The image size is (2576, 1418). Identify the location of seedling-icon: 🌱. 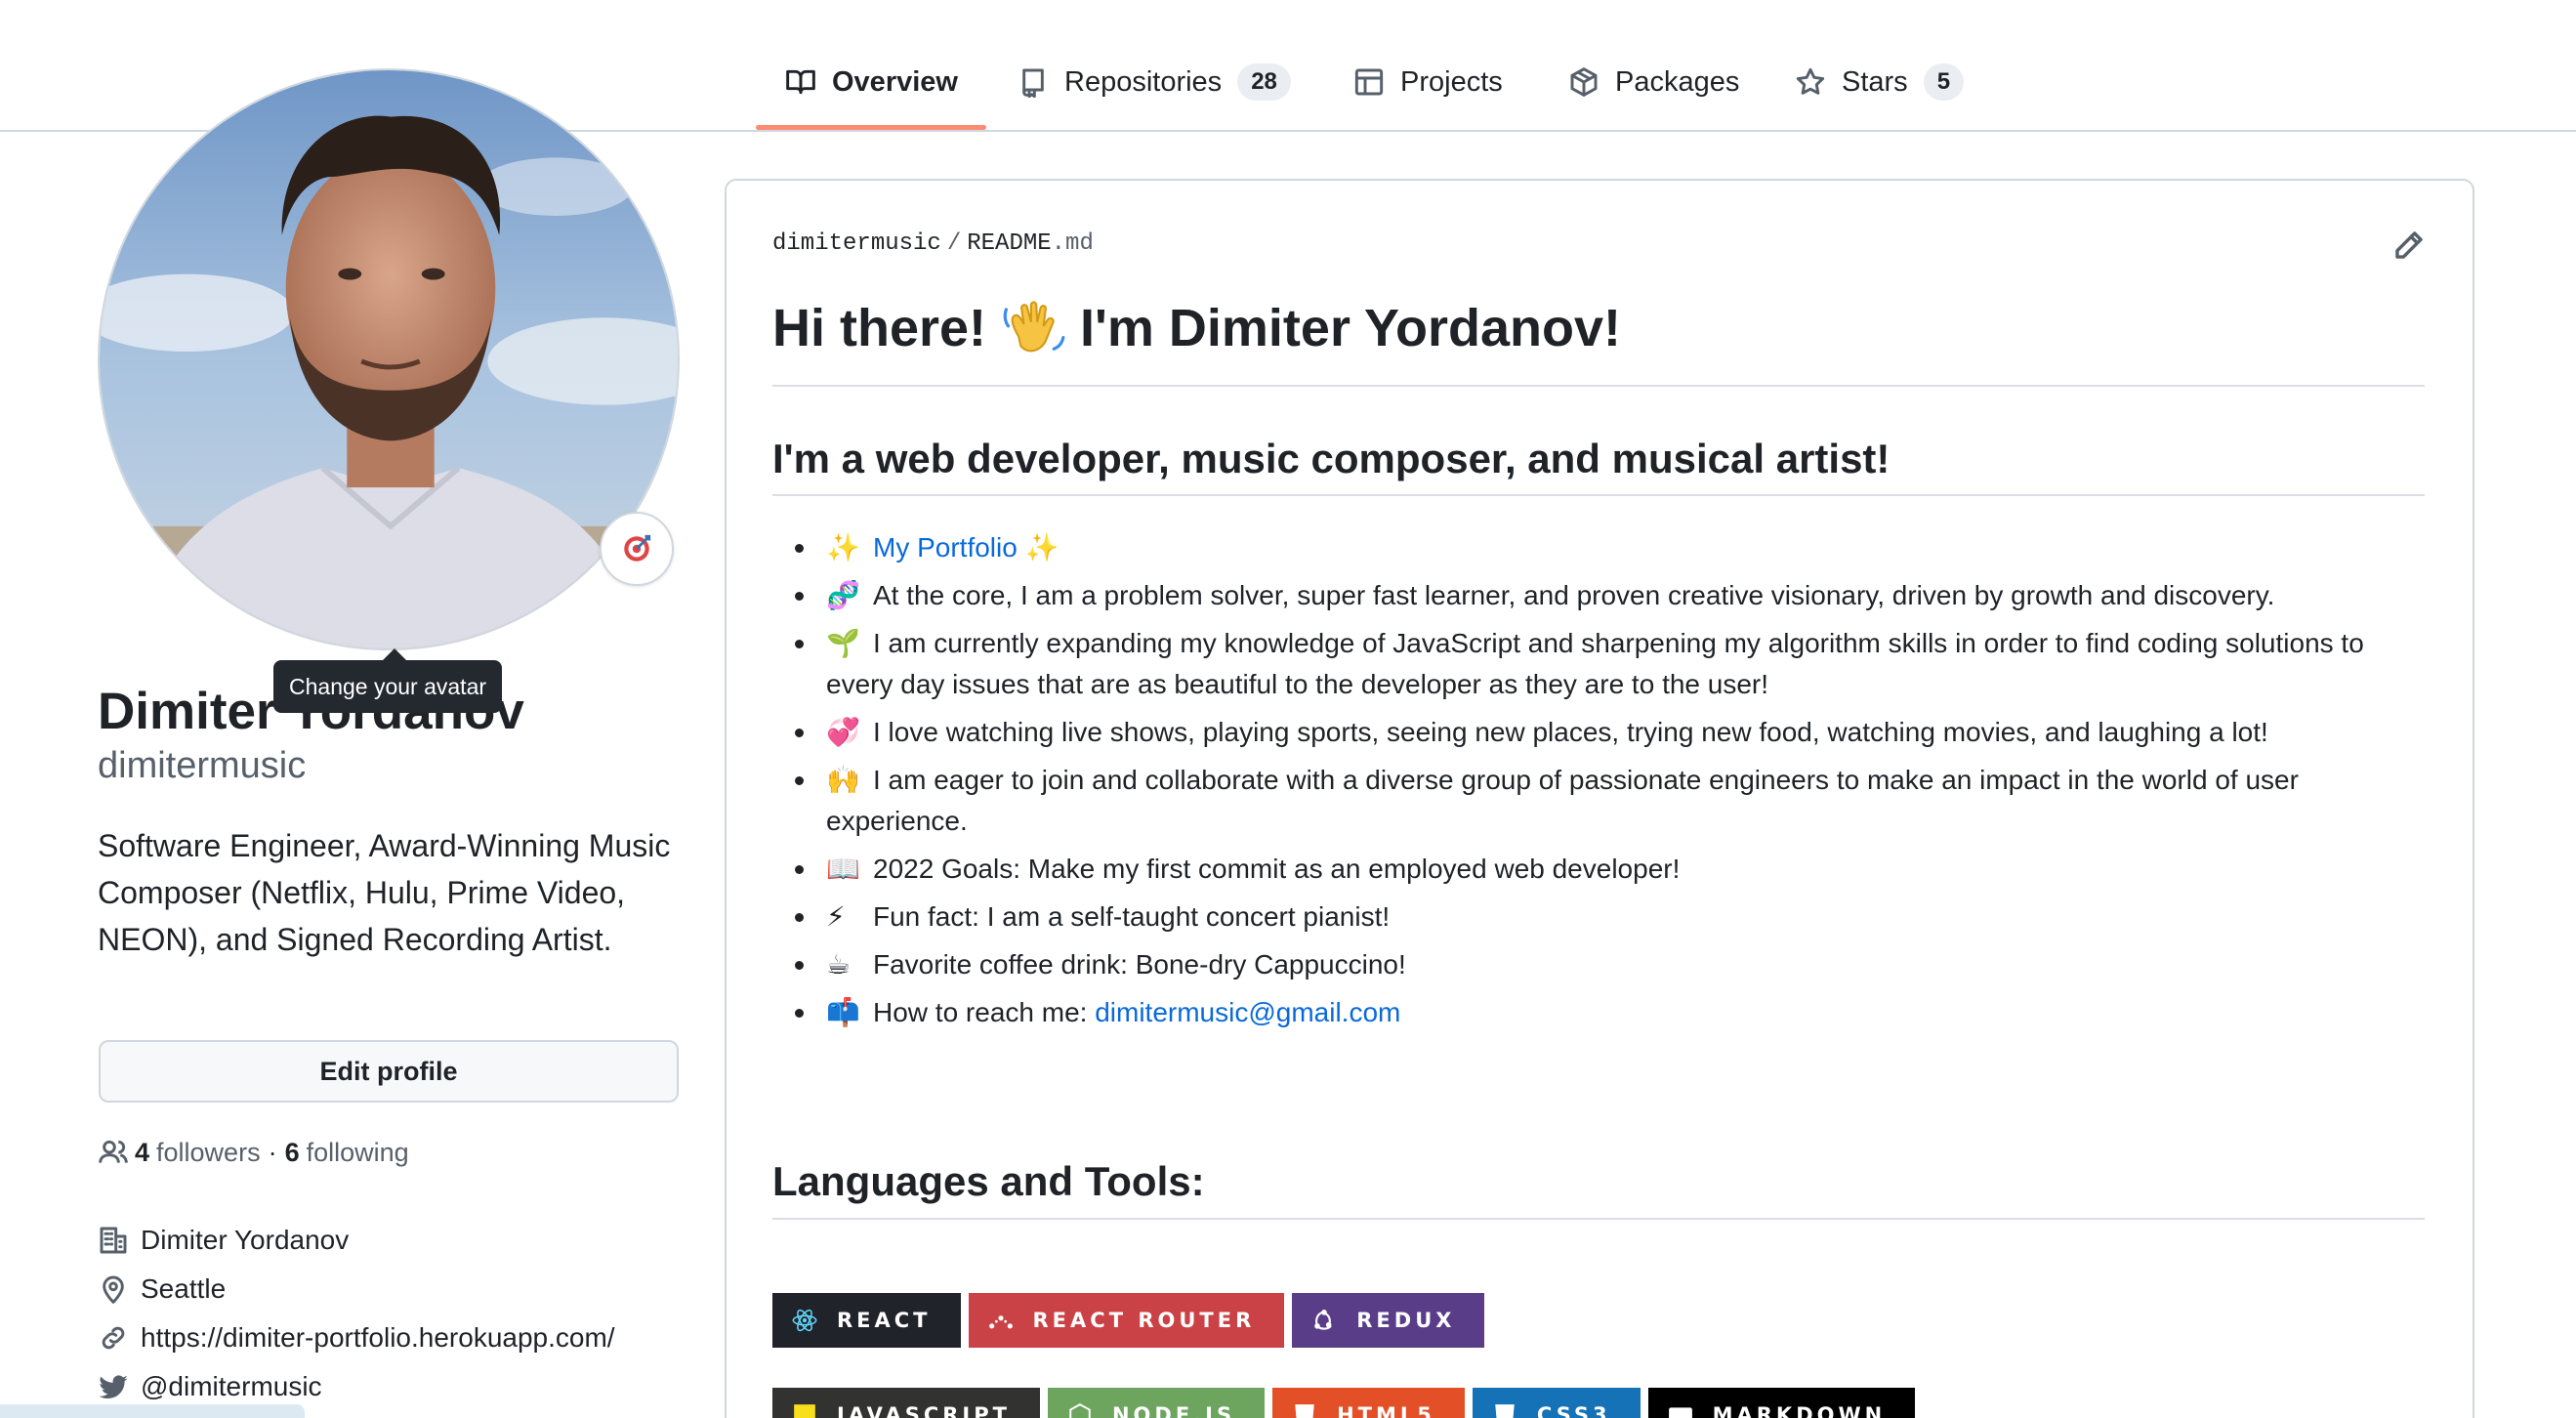
(843, 643).